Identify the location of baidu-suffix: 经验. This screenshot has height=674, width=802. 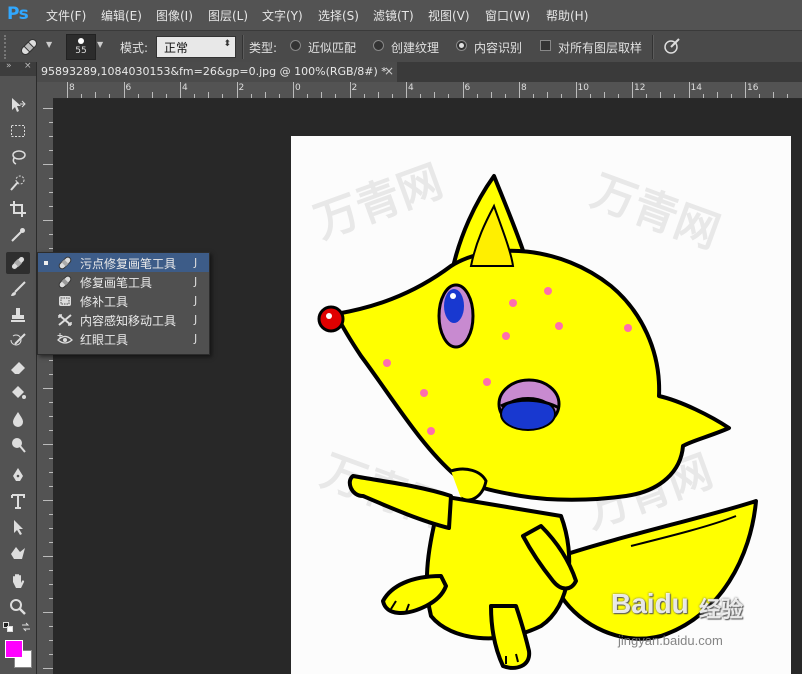
(721, 610).